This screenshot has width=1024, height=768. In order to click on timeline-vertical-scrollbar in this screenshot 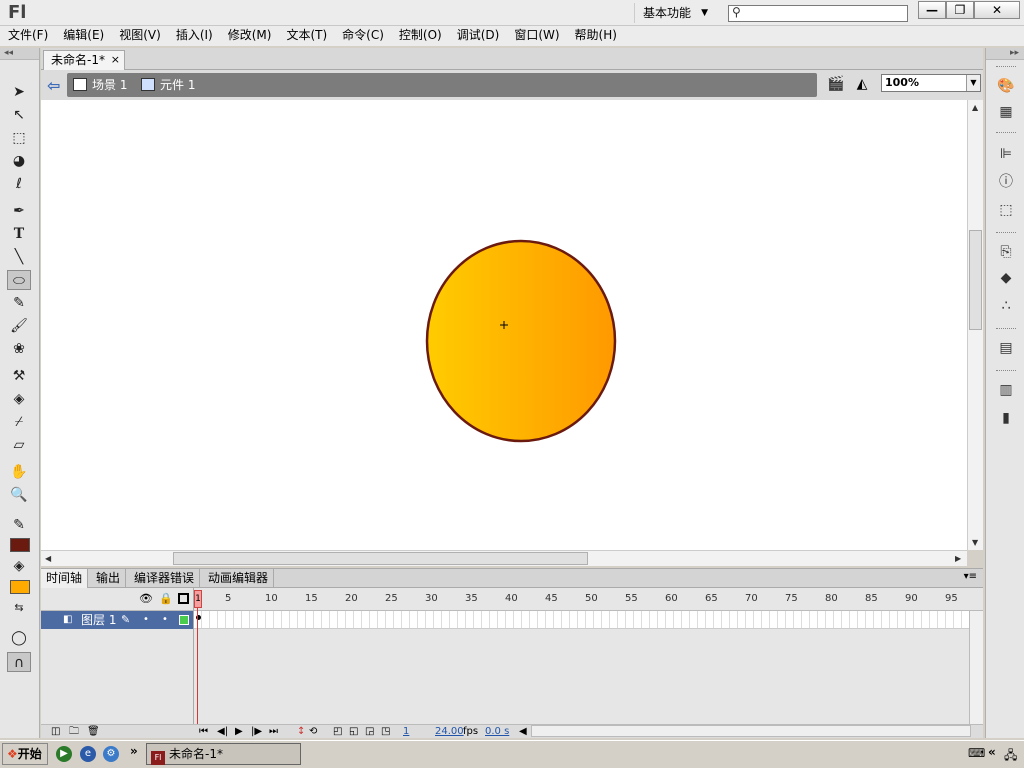, I will do `click(976, 668)`.